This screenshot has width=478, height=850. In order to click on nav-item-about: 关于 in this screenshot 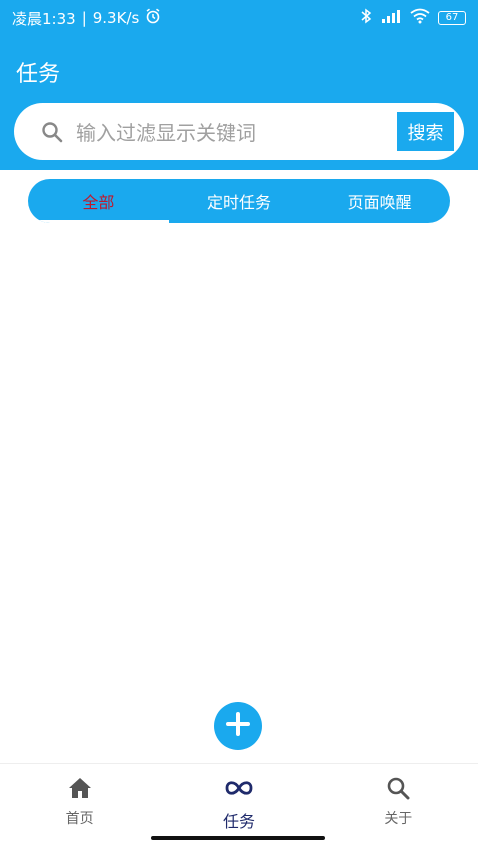, I will do `click(398, 807)`.